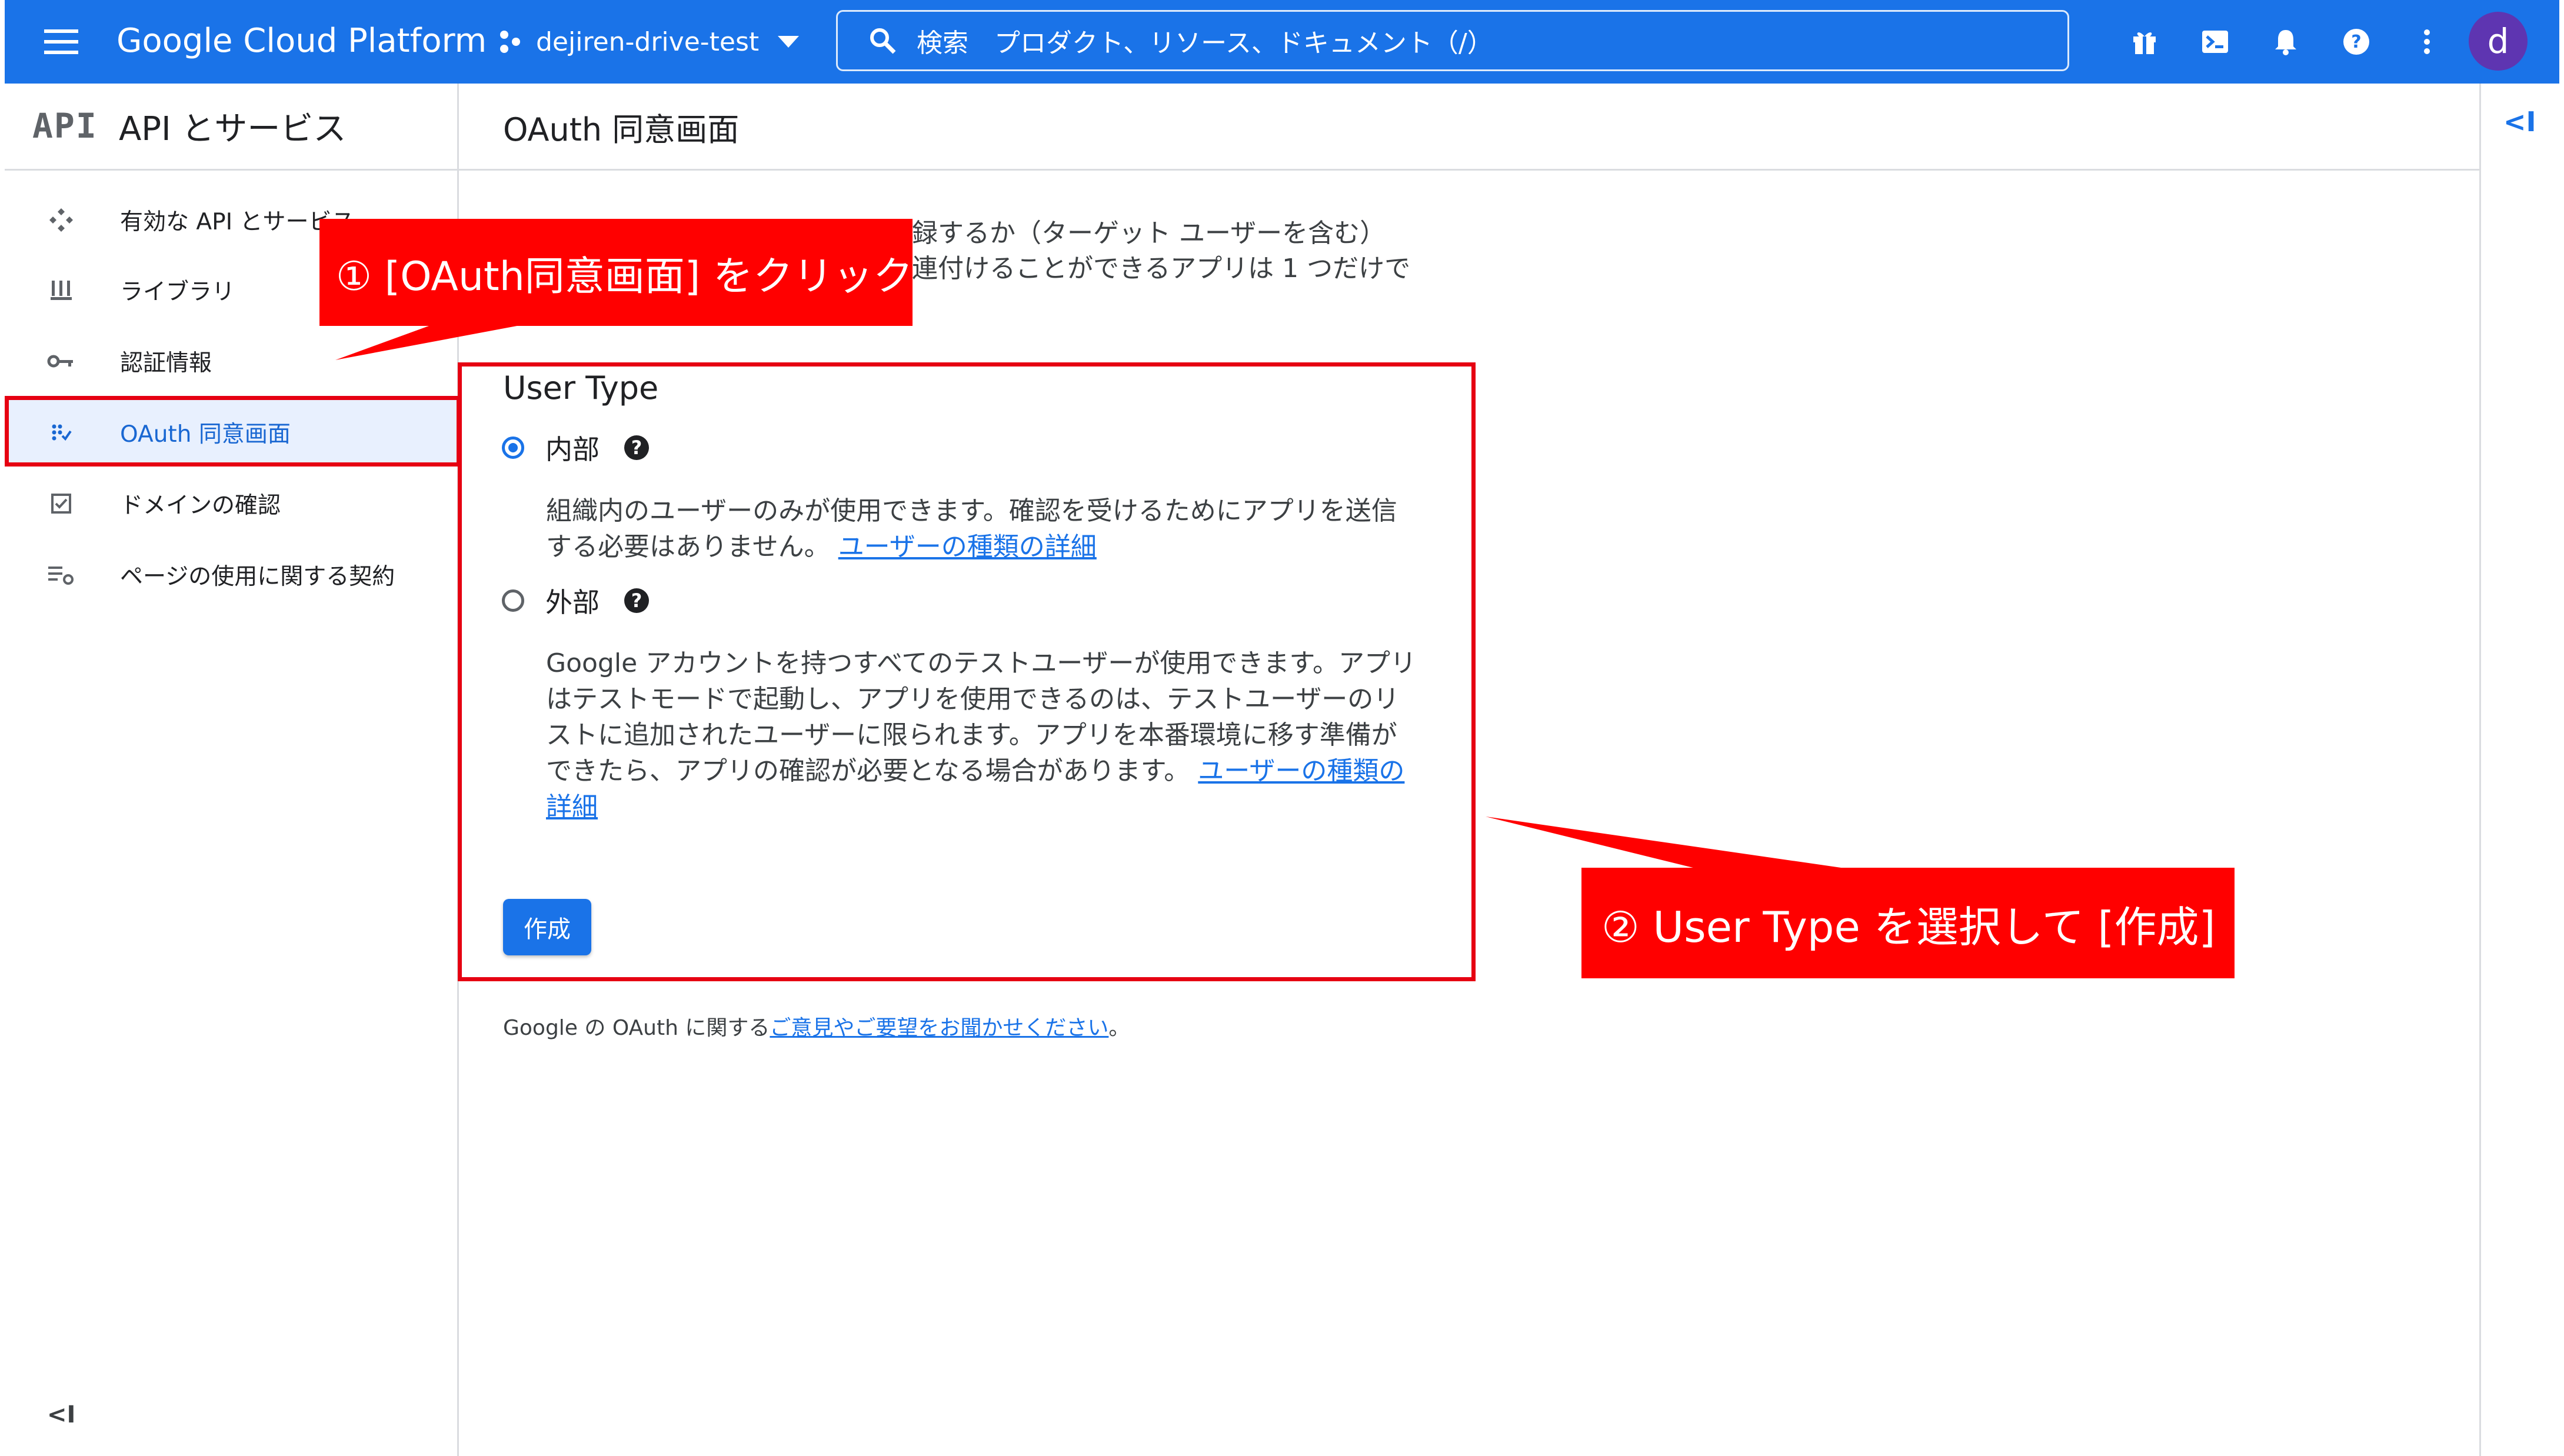 The image size is (2564, 1456). What do you see at coordinates (1908, 923) in the screenshot?
I see `annotation-callout-2: ② User Type を選択して [作成]` at bounding box center [1908, 923].